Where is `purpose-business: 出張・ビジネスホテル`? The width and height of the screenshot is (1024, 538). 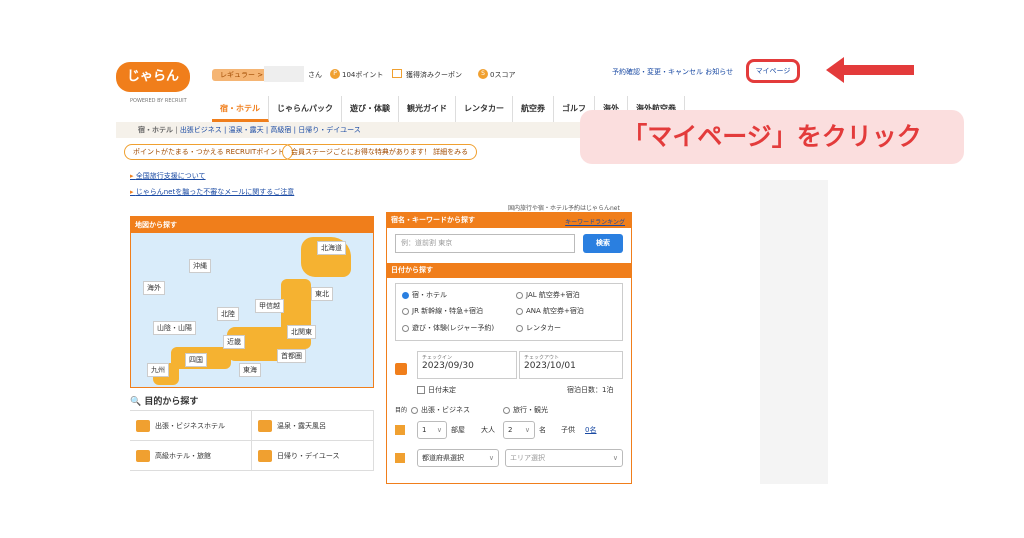
purpose-business: 出張・ビジネスホテル is located at coordinates (191, 425).